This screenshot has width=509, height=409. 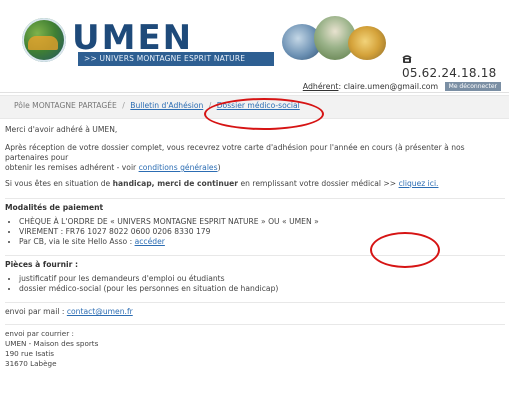 I want to click on breadcrumb-item-pole: Pôle MONTAGNE PARTAGÉE, so click(x=65, y=105).